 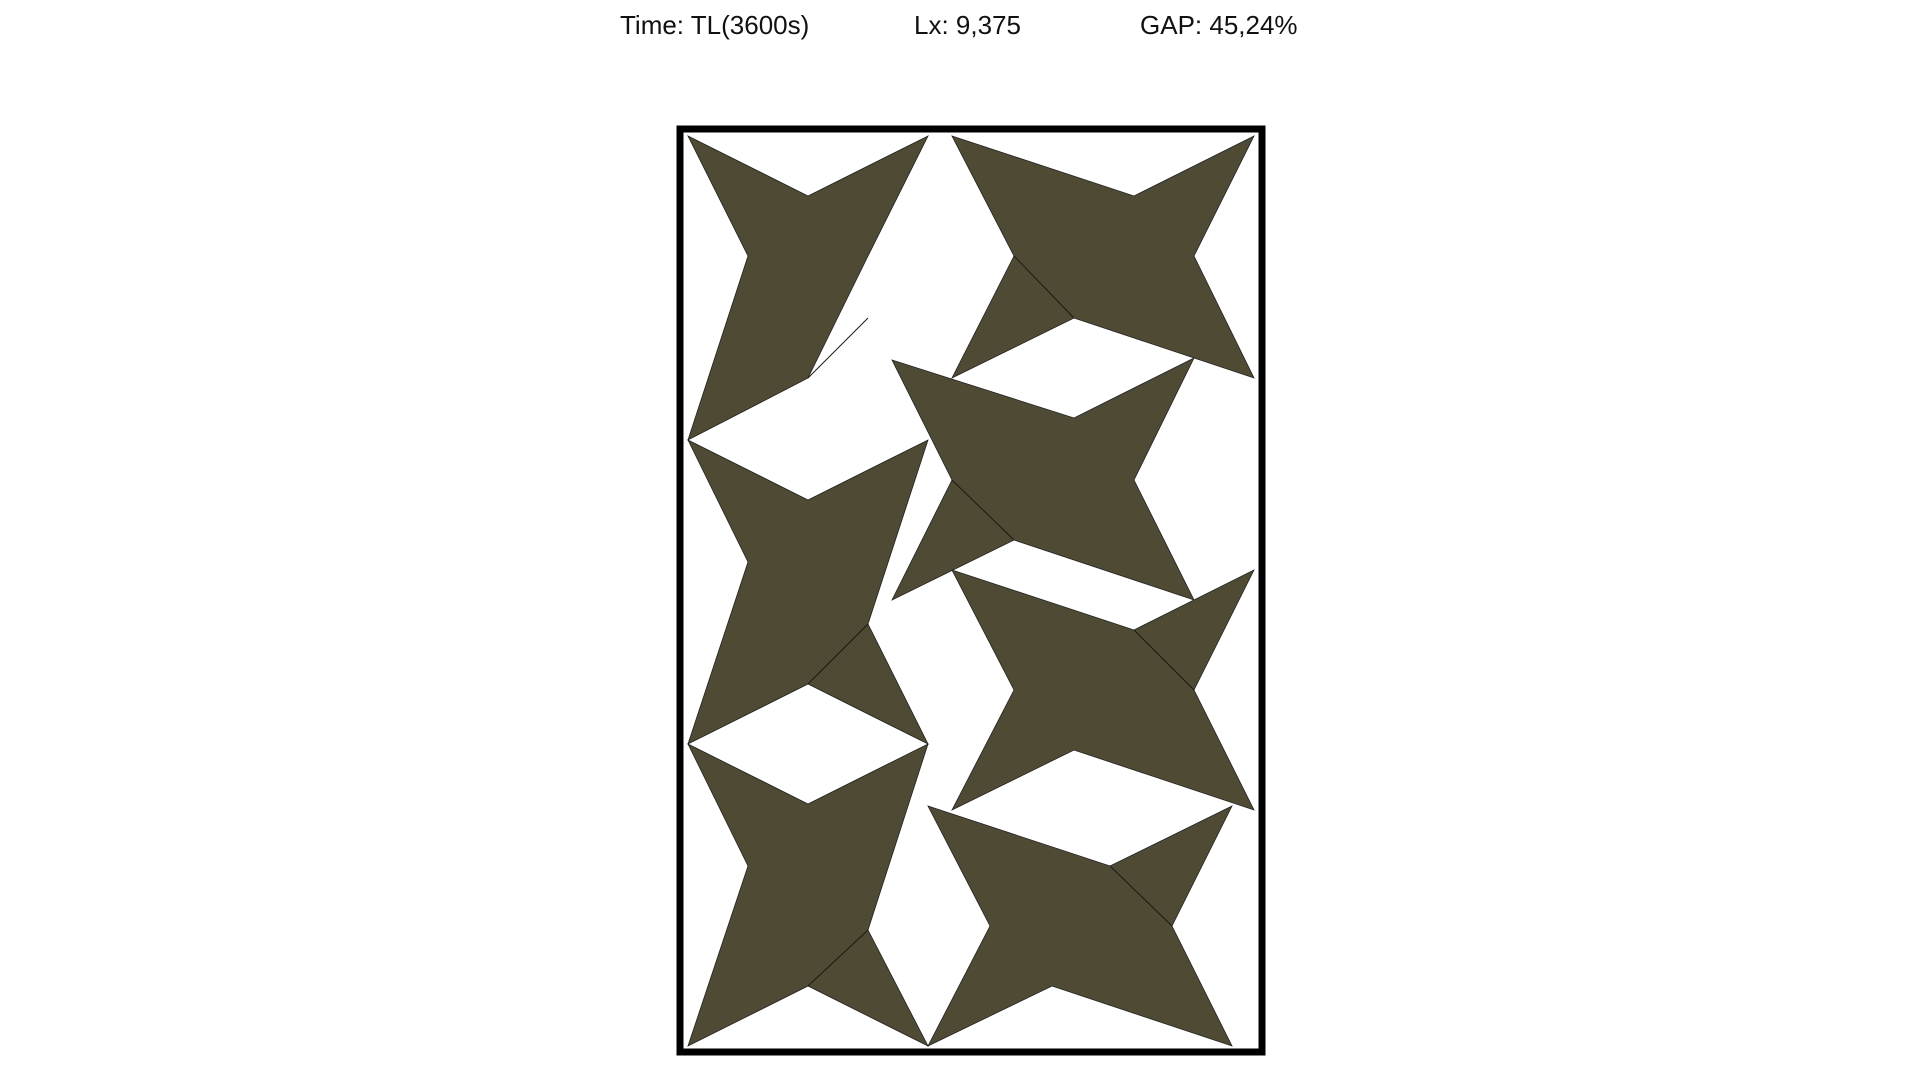 I want to click on star-top-right, so click(x=1103, y=257).